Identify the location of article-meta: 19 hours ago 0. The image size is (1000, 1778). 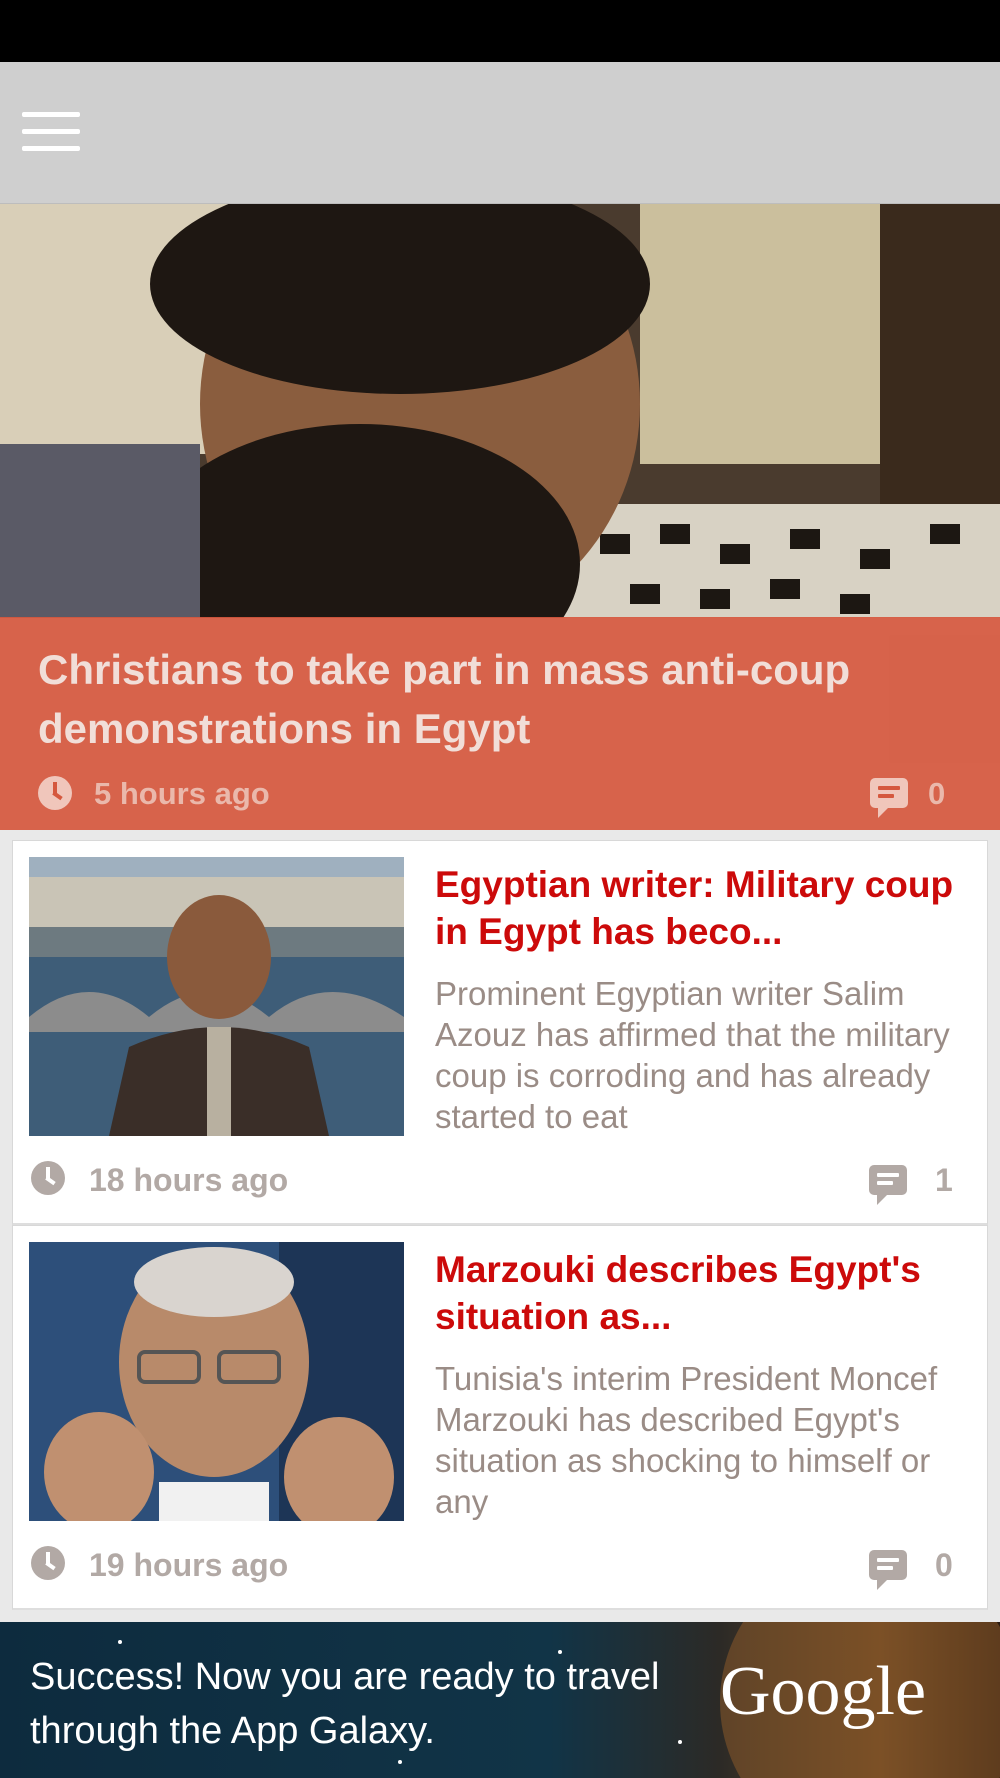
(496, 1567).